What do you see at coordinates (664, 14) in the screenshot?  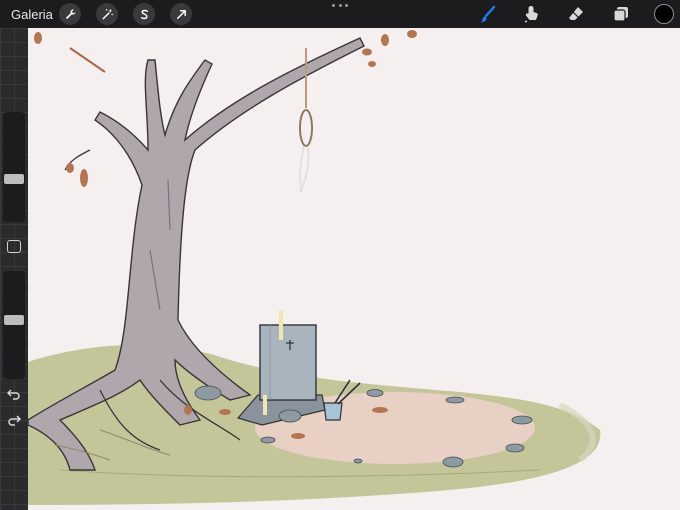 I see `color-picker-button` at bounding box center [664, 14].